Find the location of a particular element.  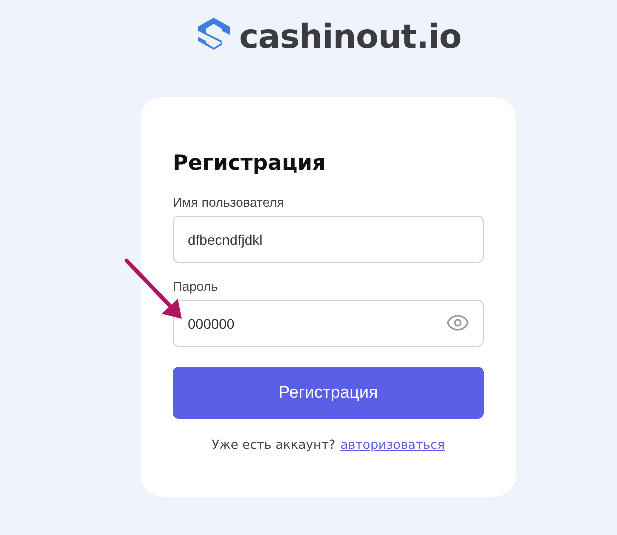

logo-text: cashinout.io is located at coordinates (350, 36).